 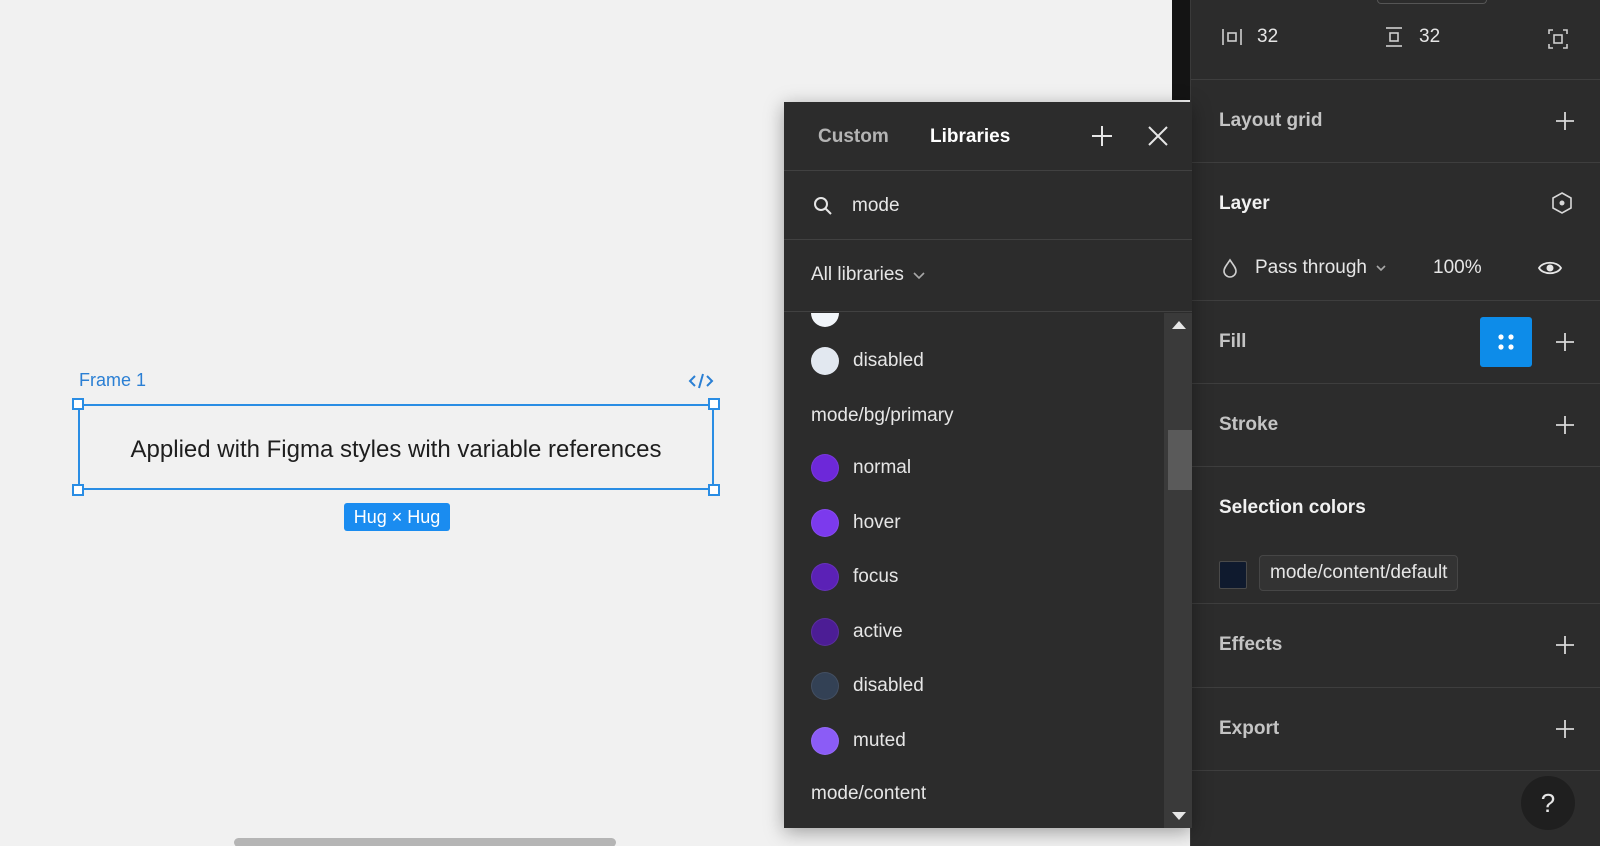 What do you see at coordinates (1180, 460) in the screenshot?
I see `scrollbar-thumb` at bounding box center [1180, 460].